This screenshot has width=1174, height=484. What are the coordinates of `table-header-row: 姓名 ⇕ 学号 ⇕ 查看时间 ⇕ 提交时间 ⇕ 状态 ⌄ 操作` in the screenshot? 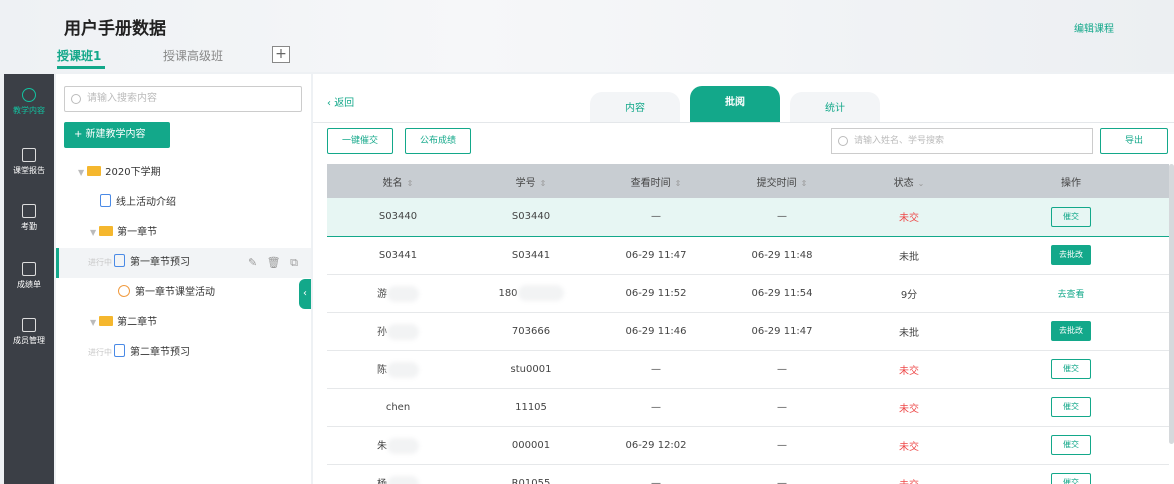 It's located at (748, 181).